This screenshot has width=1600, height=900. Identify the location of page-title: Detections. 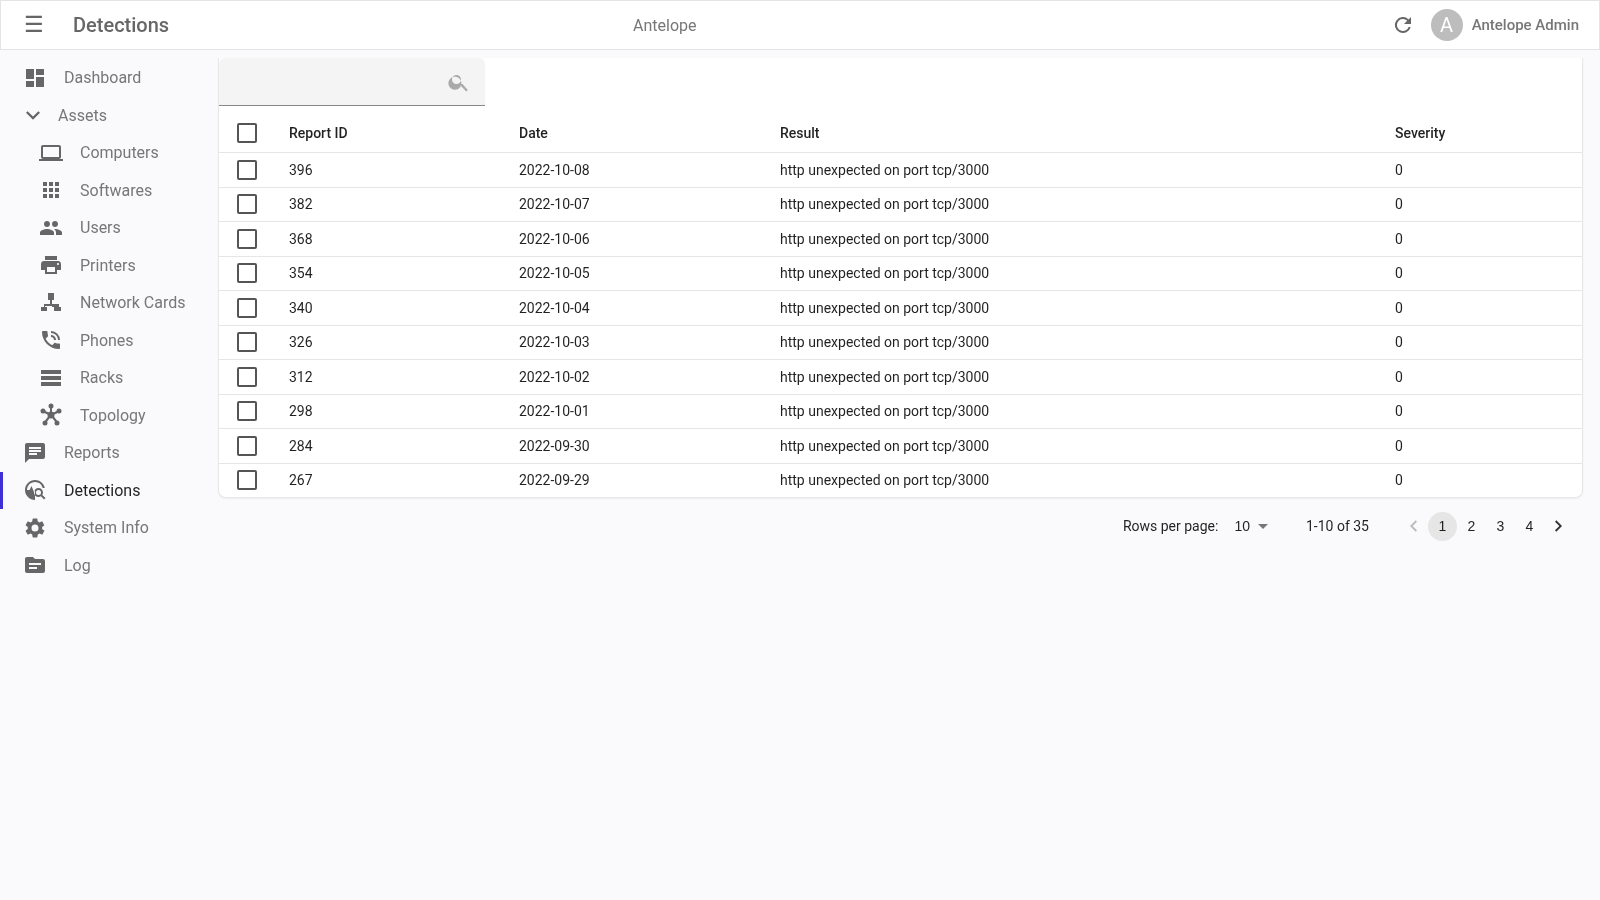
(122, 25).